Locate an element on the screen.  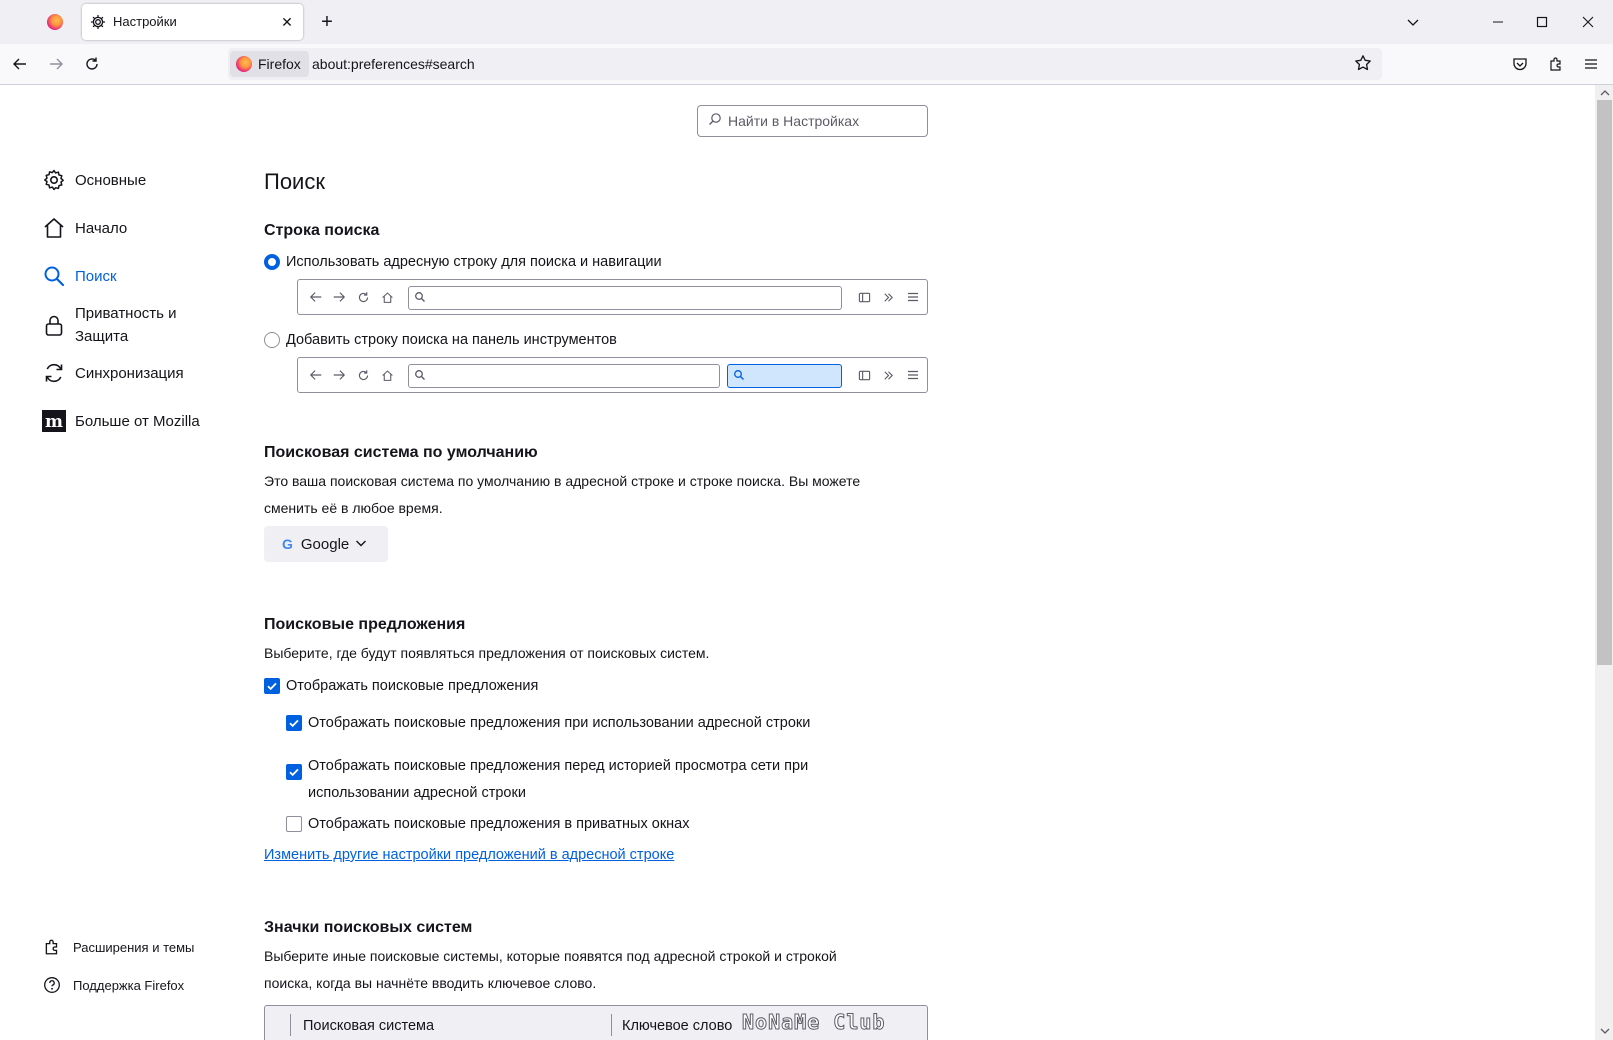
column-header-keyword: Ключевое слово is located at coordinates (677, 1026).